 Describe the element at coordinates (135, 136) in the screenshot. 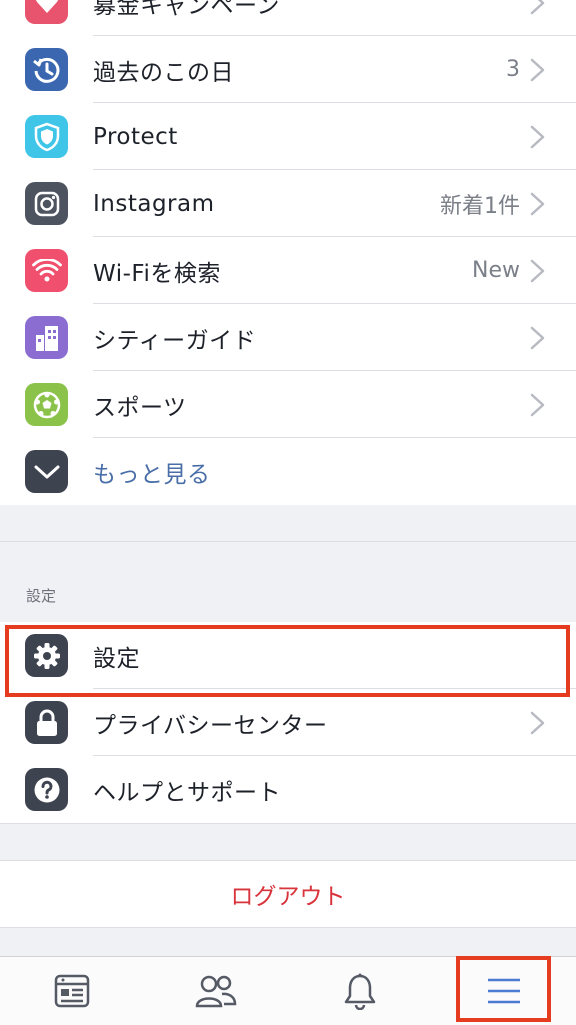

I see `menu-item-label: Protect` at that location.